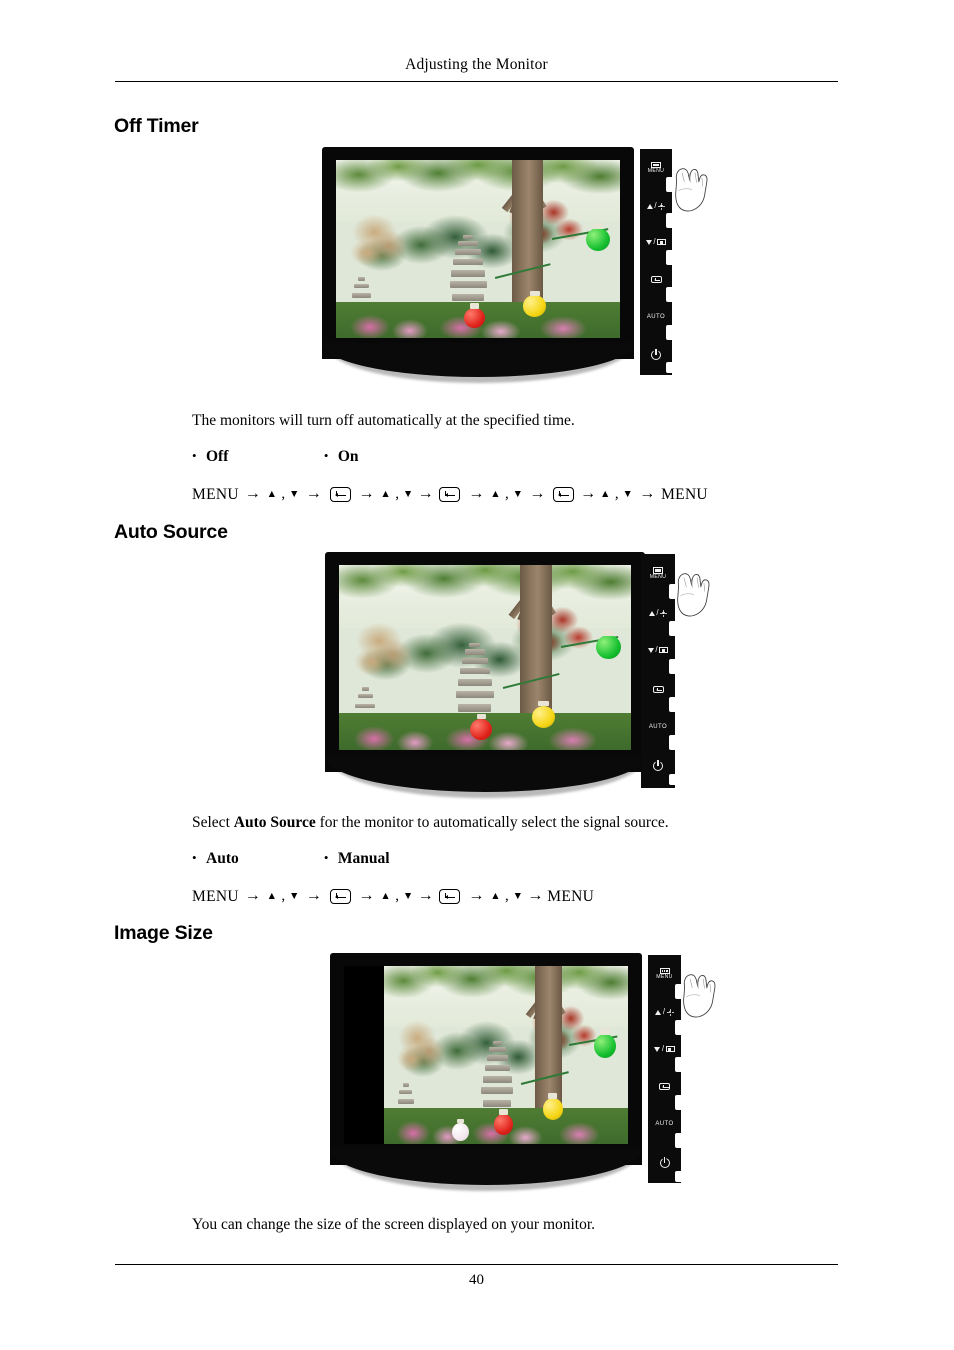 The image size is (954, 1350). I want to click on up-brightness-button: /, so click(658, 613).